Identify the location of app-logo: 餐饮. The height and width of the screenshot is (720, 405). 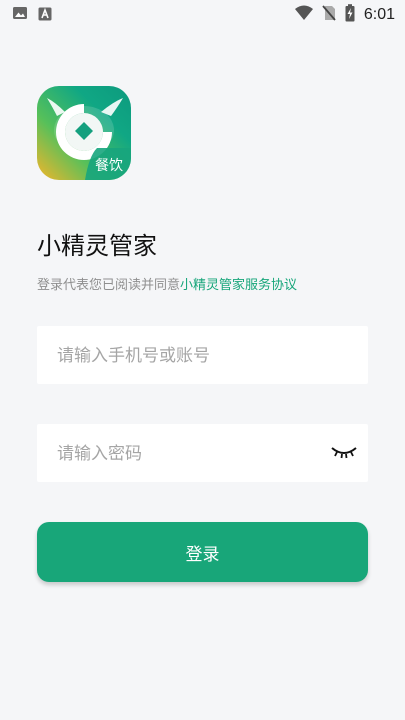
(84, 133).